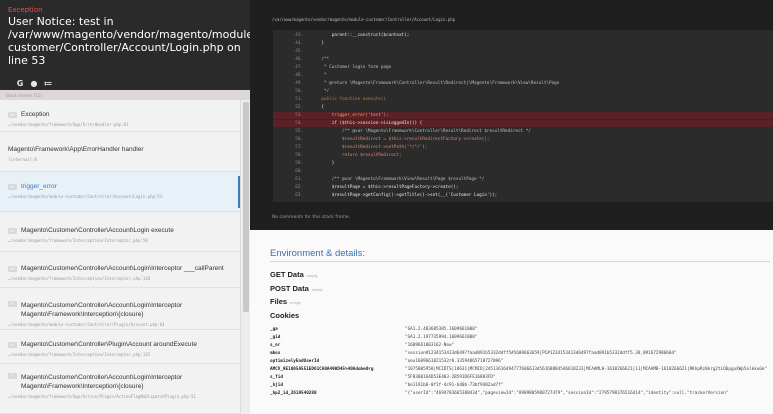  Describe the element at coordinates (312, 91) in the screenshot. I see `code-line: 50. */` at that location.